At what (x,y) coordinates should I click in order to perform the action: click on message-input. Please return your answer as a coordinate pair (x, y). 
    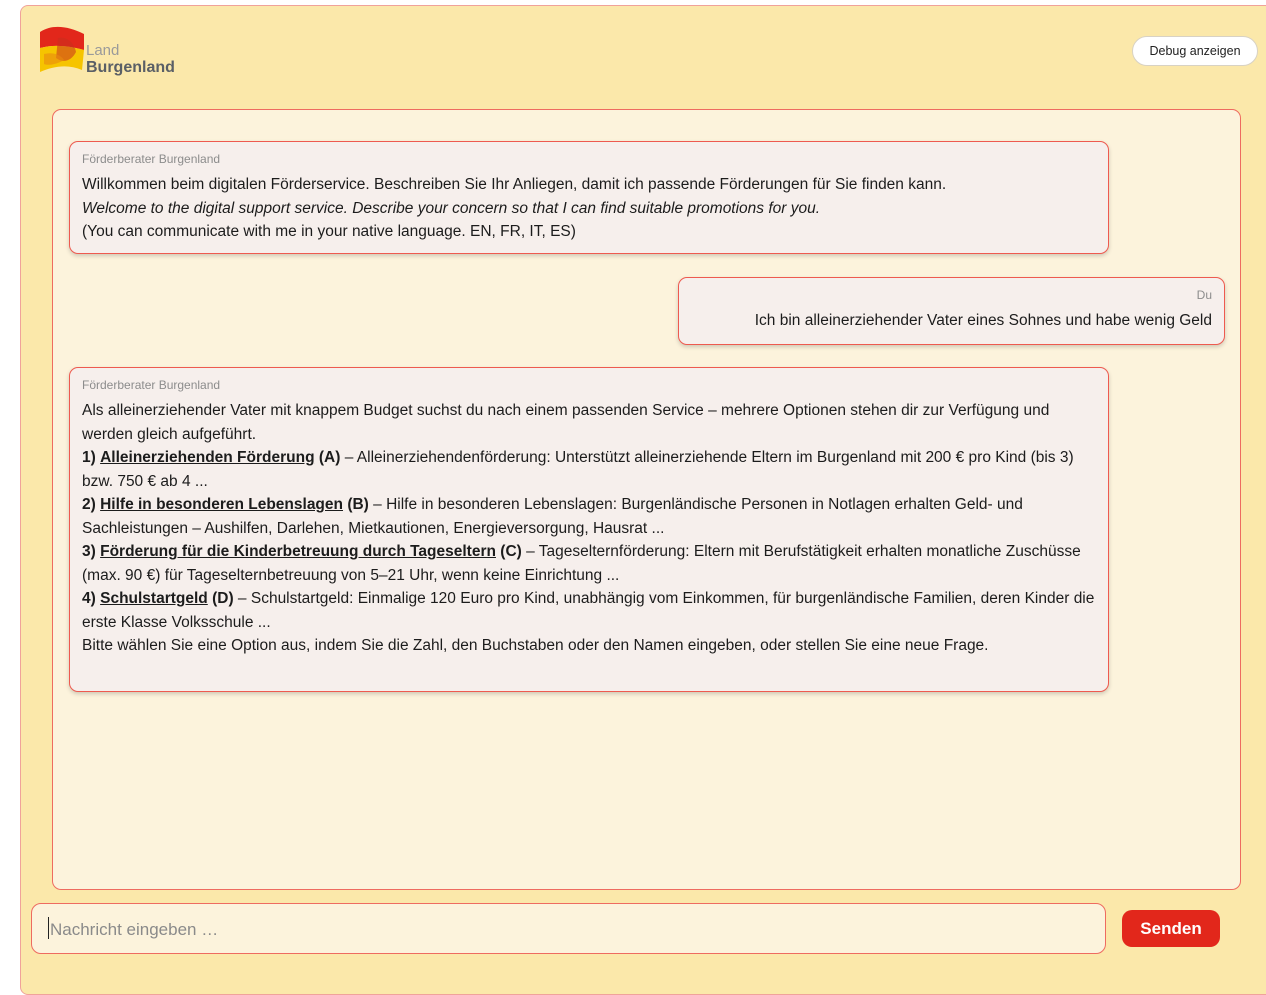
    Looking at the image, I should click on (570, 930).